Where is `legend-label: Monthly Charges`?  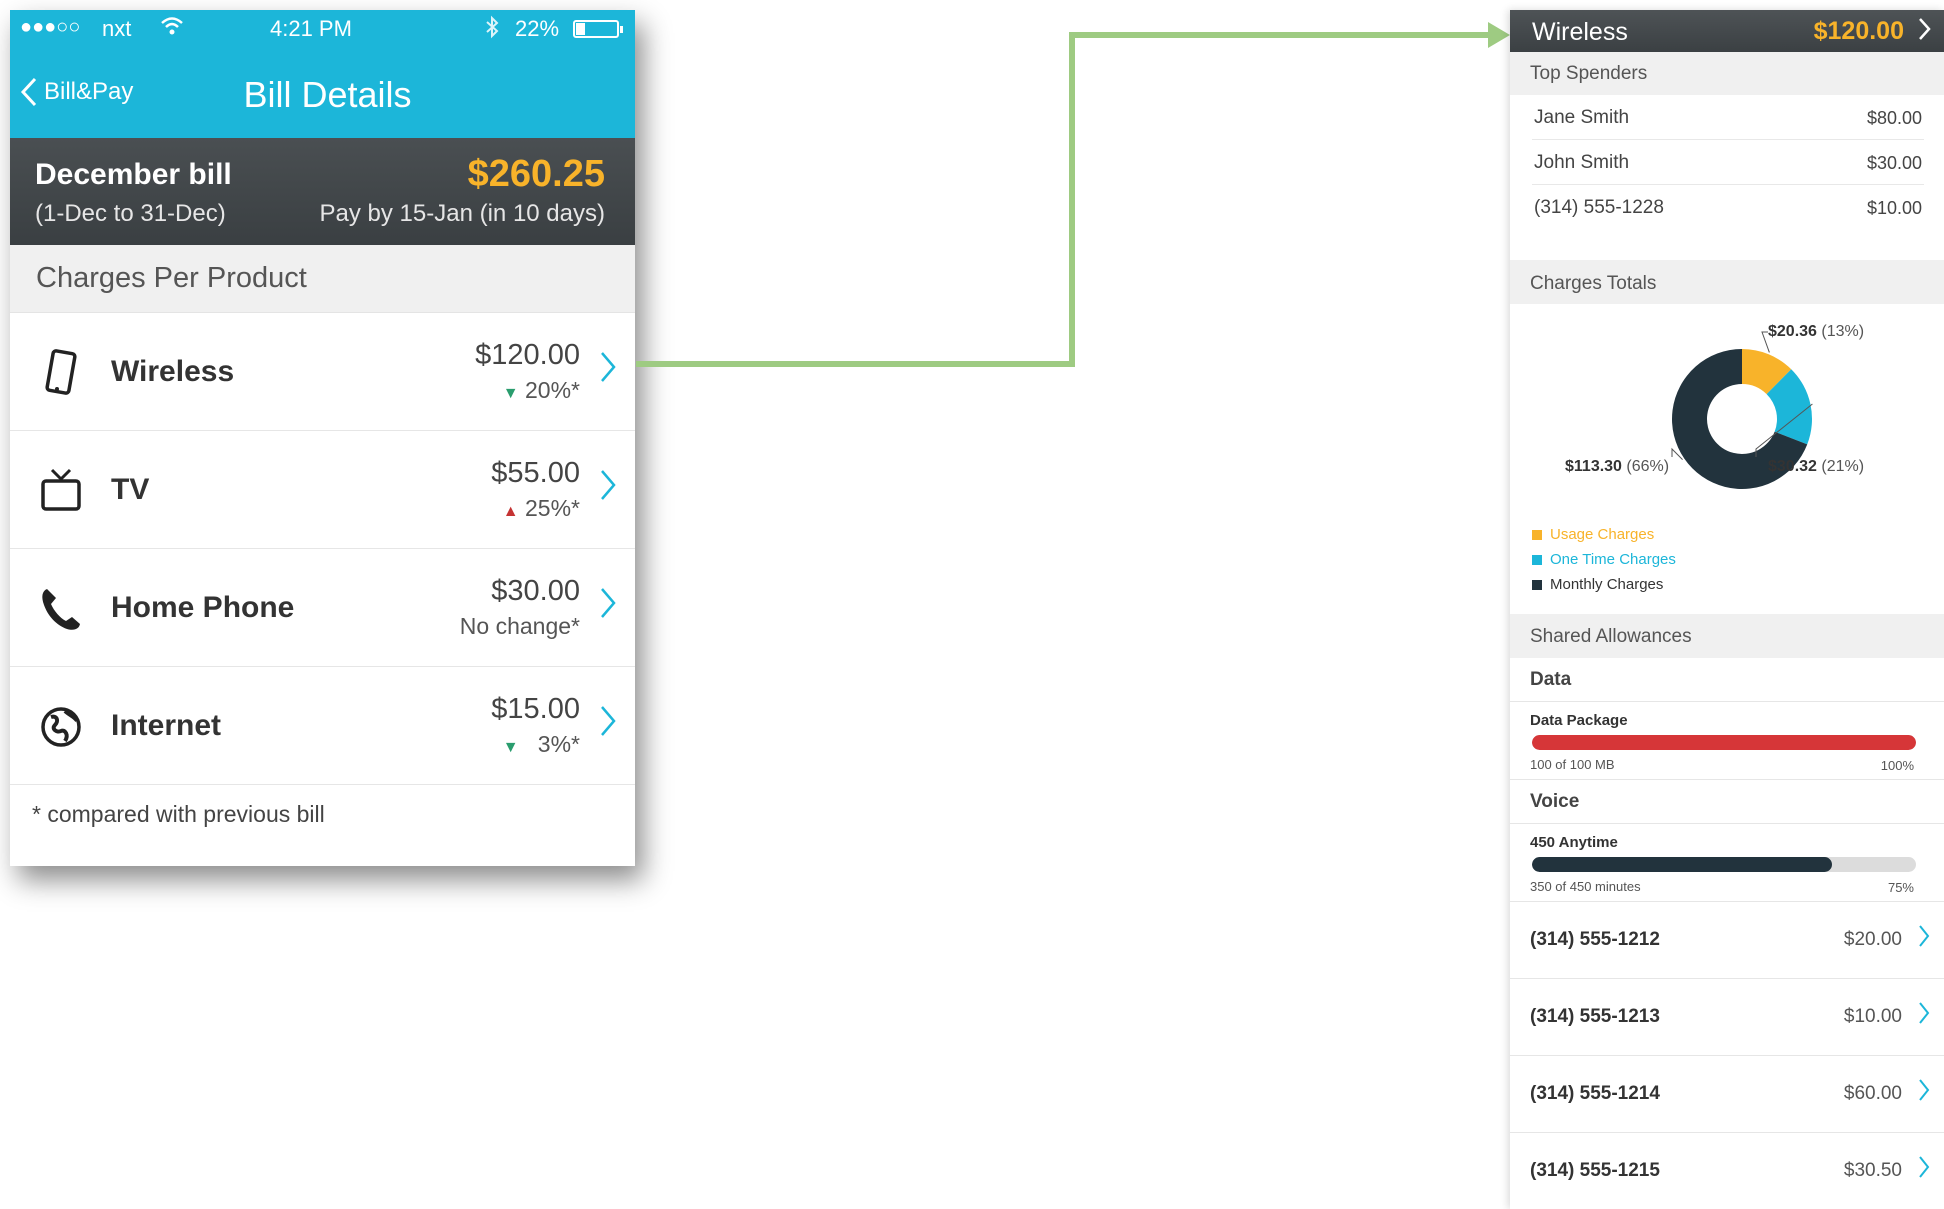
legend-label: Monthly Charges is located at coordinates (1607, 584).